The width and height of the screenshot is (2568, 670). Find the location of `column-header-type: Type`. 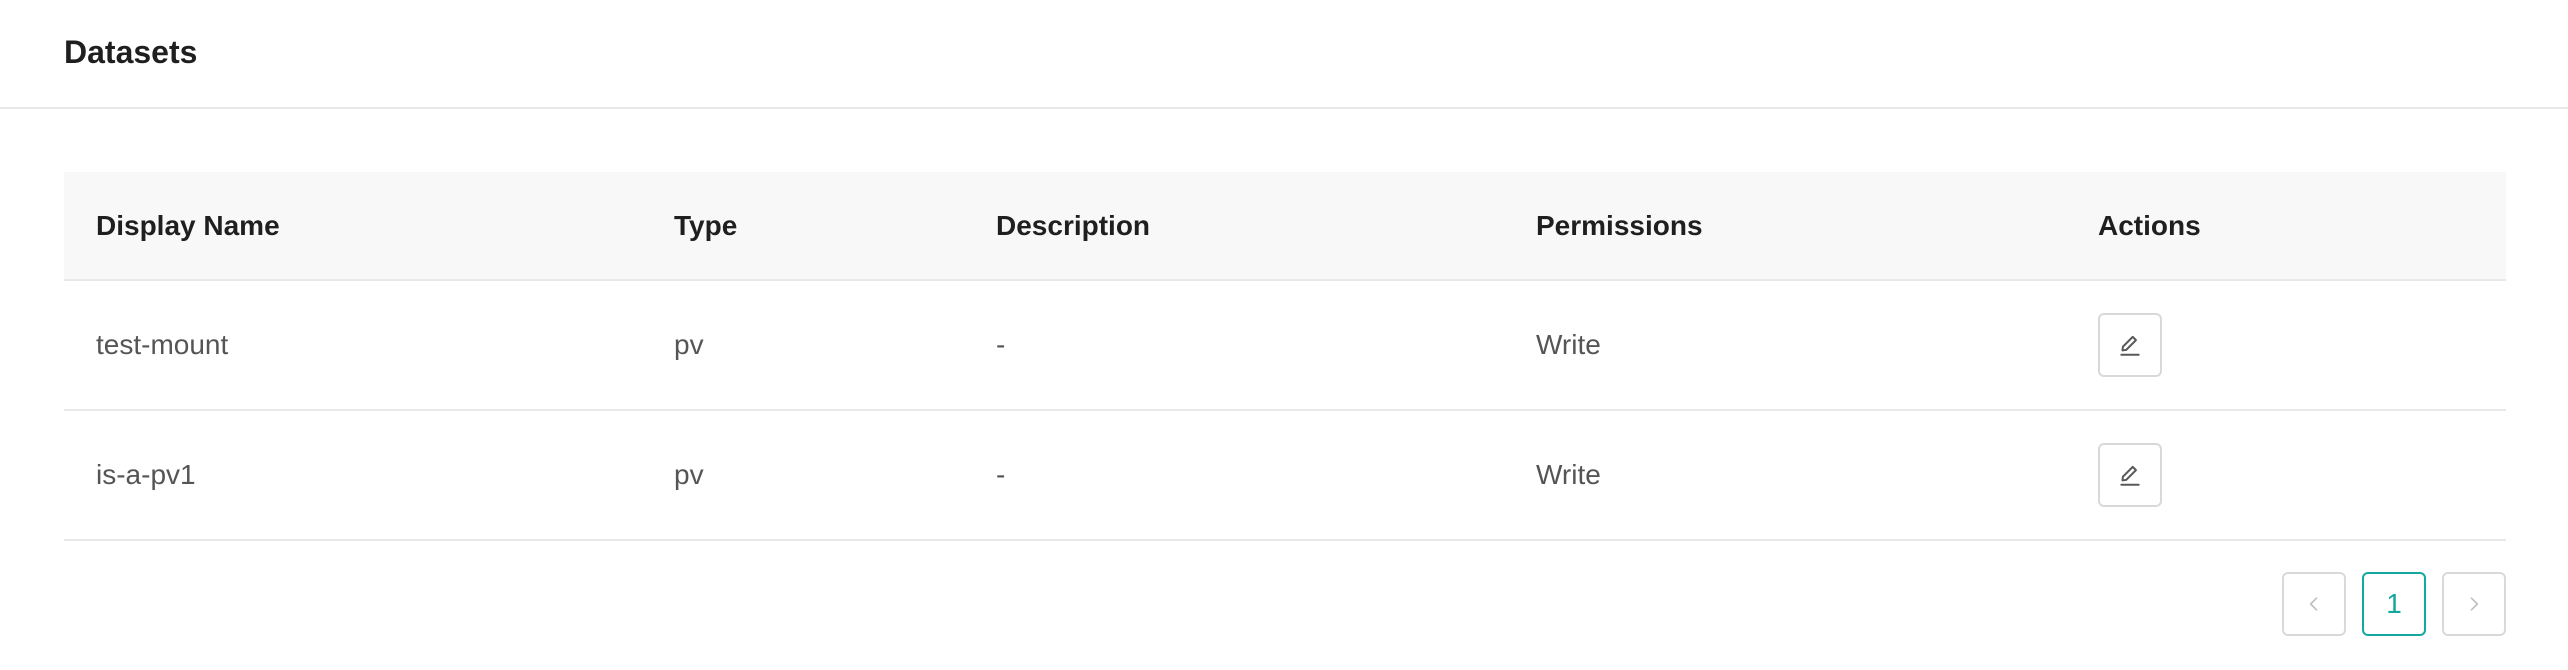

column-header-type: Type is located at coordinates (835, 226).